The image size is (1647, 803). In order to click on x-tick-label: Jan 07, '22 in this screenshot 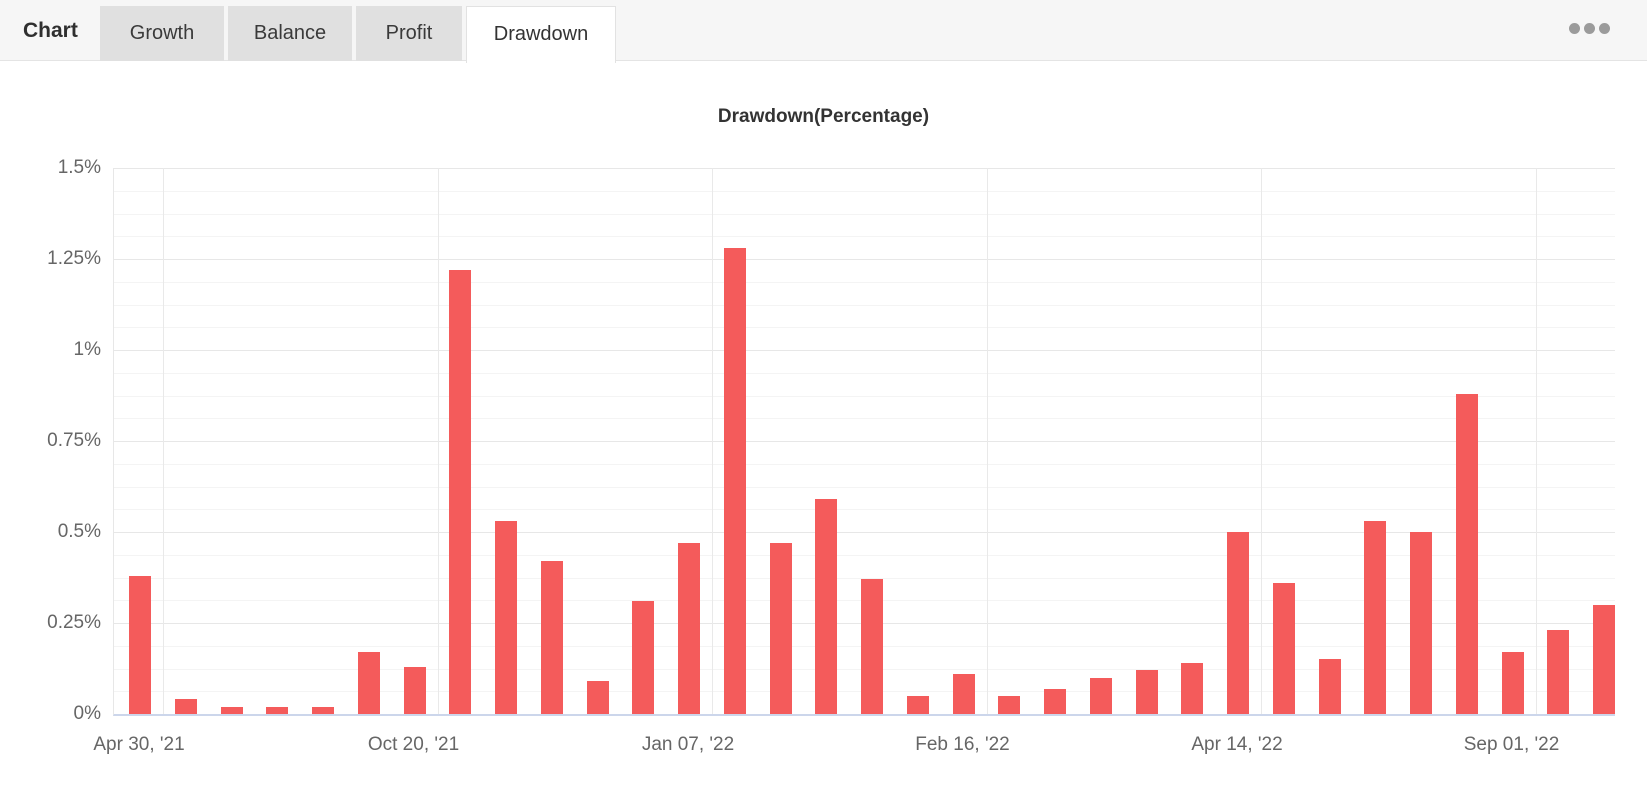, I will do `click(688, 744)`.